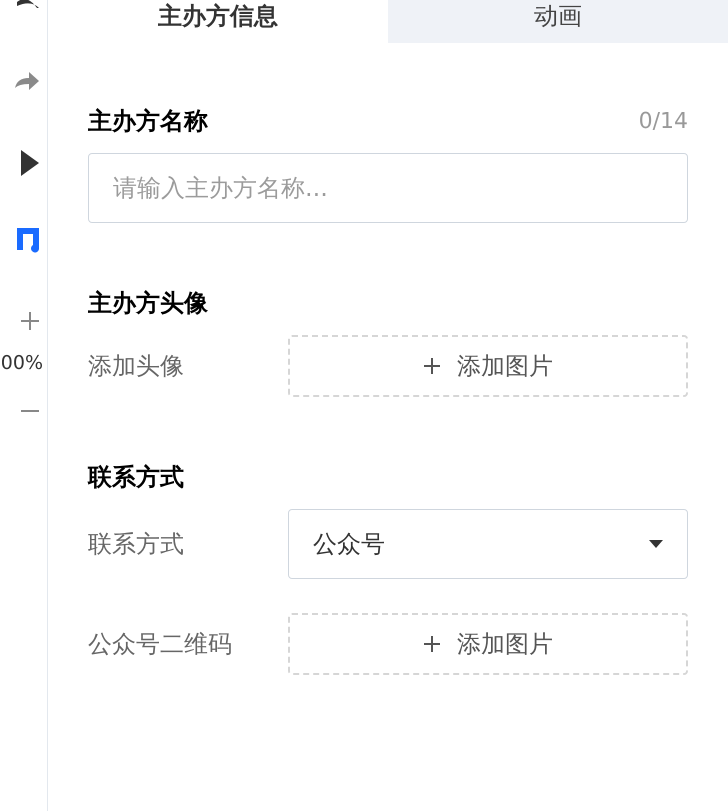 The width and height of the screenshot is (728, 811). I want to click on music-note-icon, so click(28, 241).